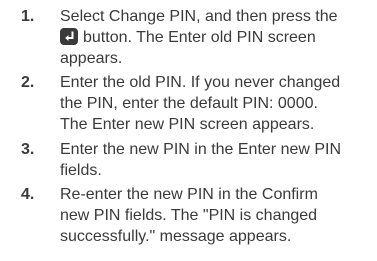  What do you see at coordinates (28, 149) in the screenshot?
I see `step-number: 3.` at bounding box center [28, 149].